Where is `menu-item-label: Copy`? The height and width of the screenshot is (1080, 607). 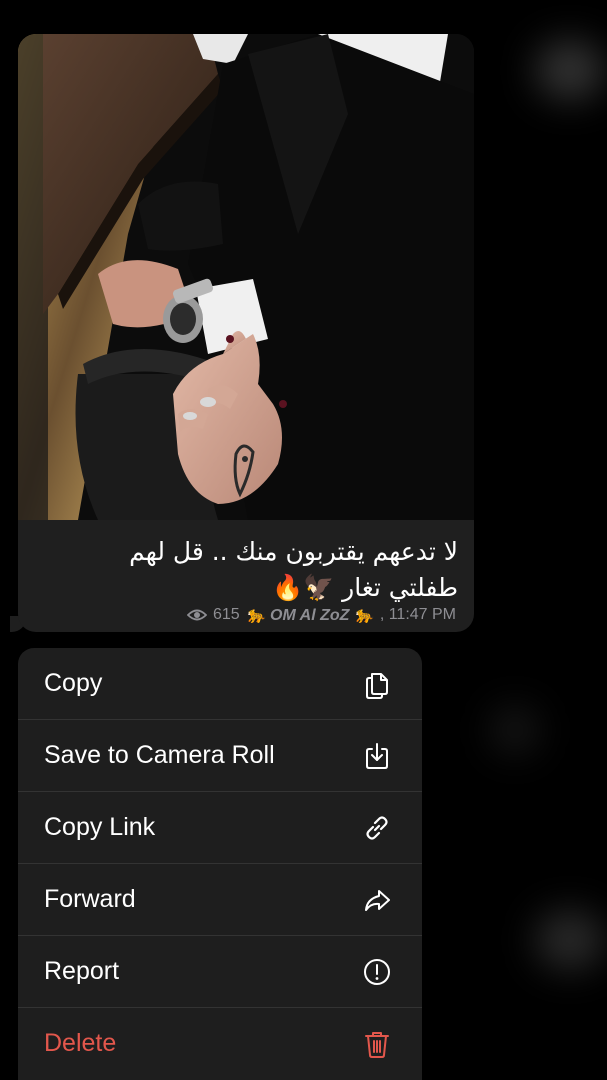
menu-item-label: Copy is located at coordinates (73, 683).